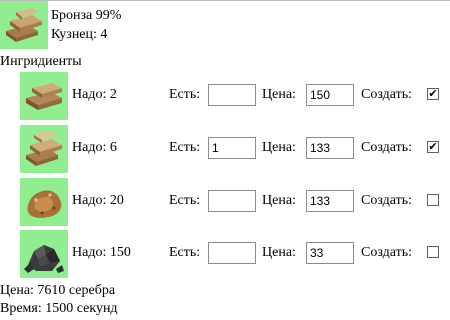 This screenshot has width=450, height=320. Describe the element at coordinates (58, 290) in the screenshot. I see `total-price: Цена: 7610 серебра` at that location.